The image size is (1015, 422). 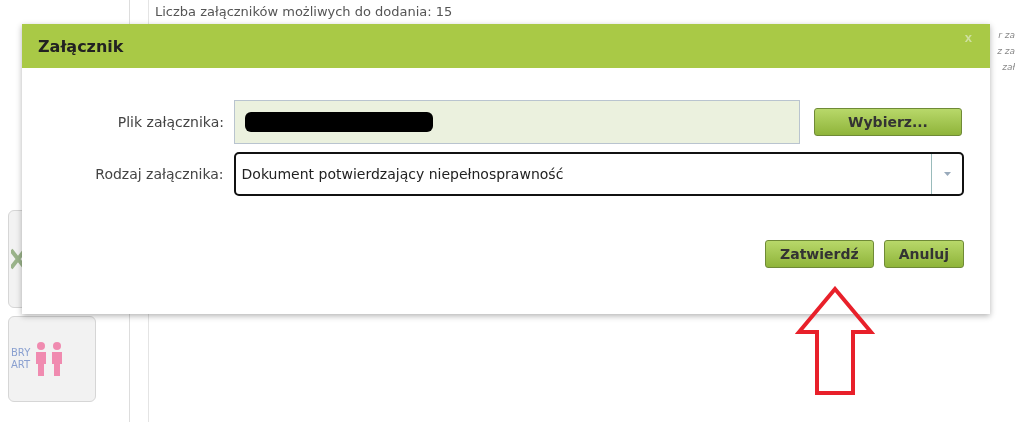 What do you see at coordinates (923, 254) in the screenshot?
I see `cancel-button: Anuluj` at bounding box center [923, 254].